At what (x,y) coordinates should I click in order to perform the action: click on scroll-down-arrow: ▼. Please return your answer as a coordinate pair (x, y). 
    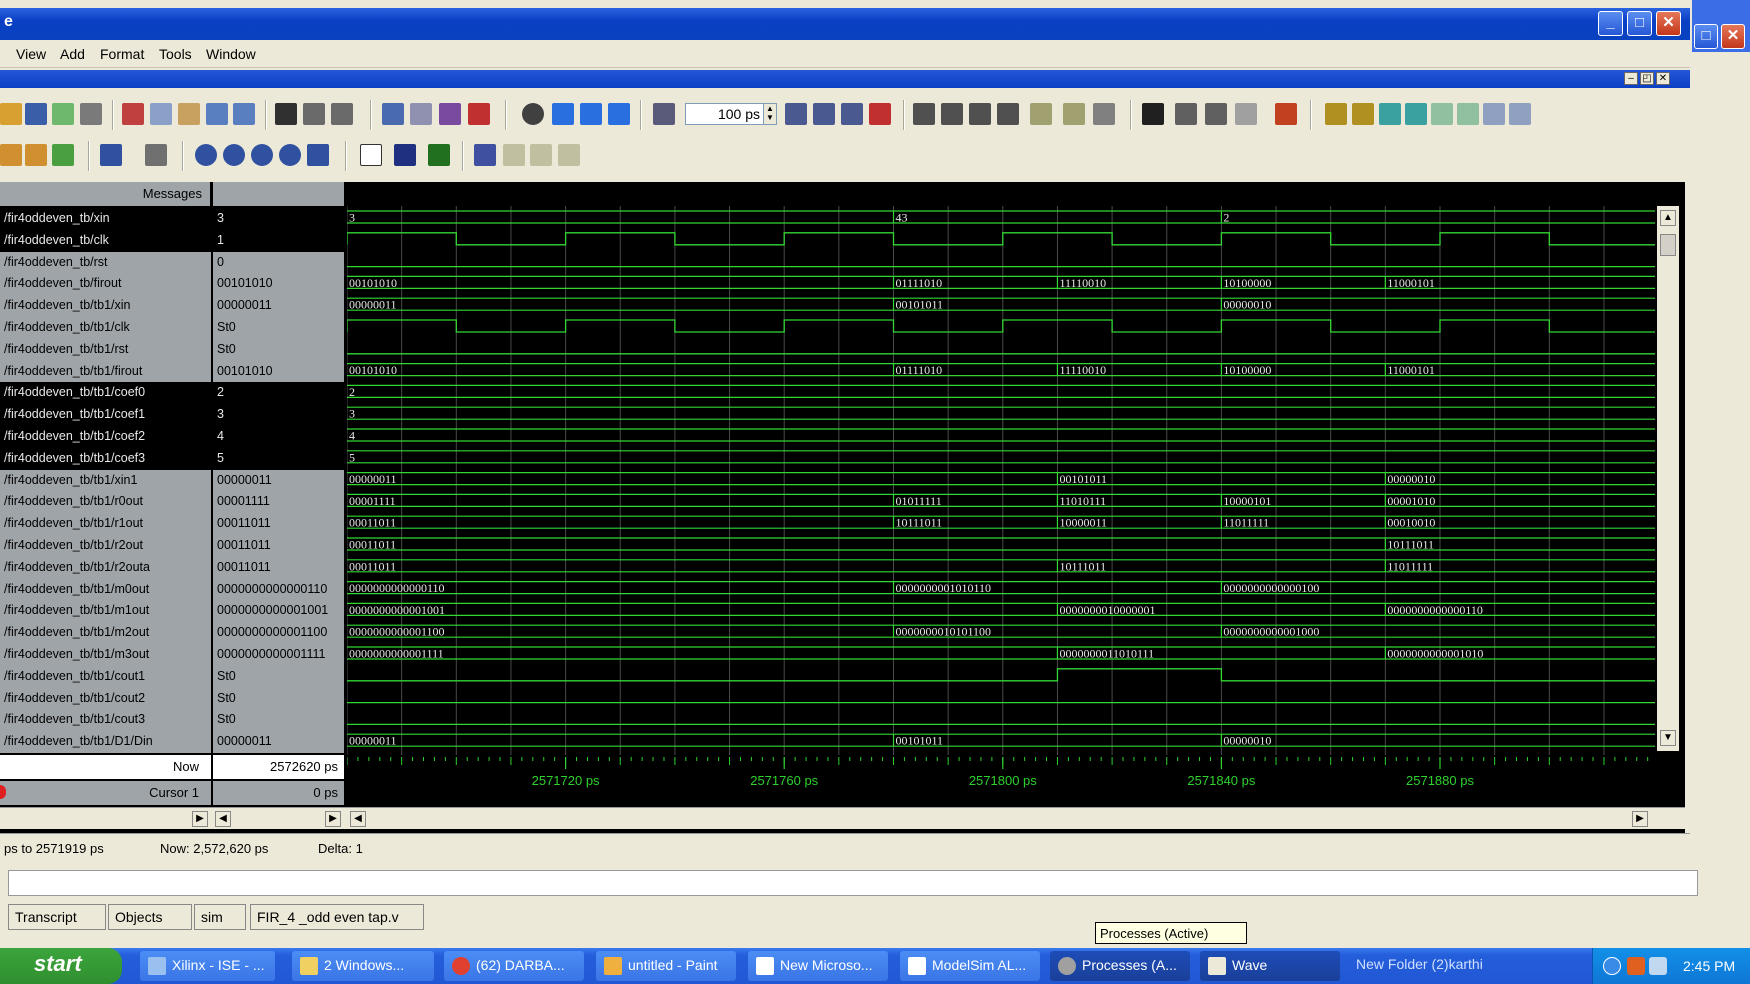
    Looking at the image, I should click on (1668, 738).